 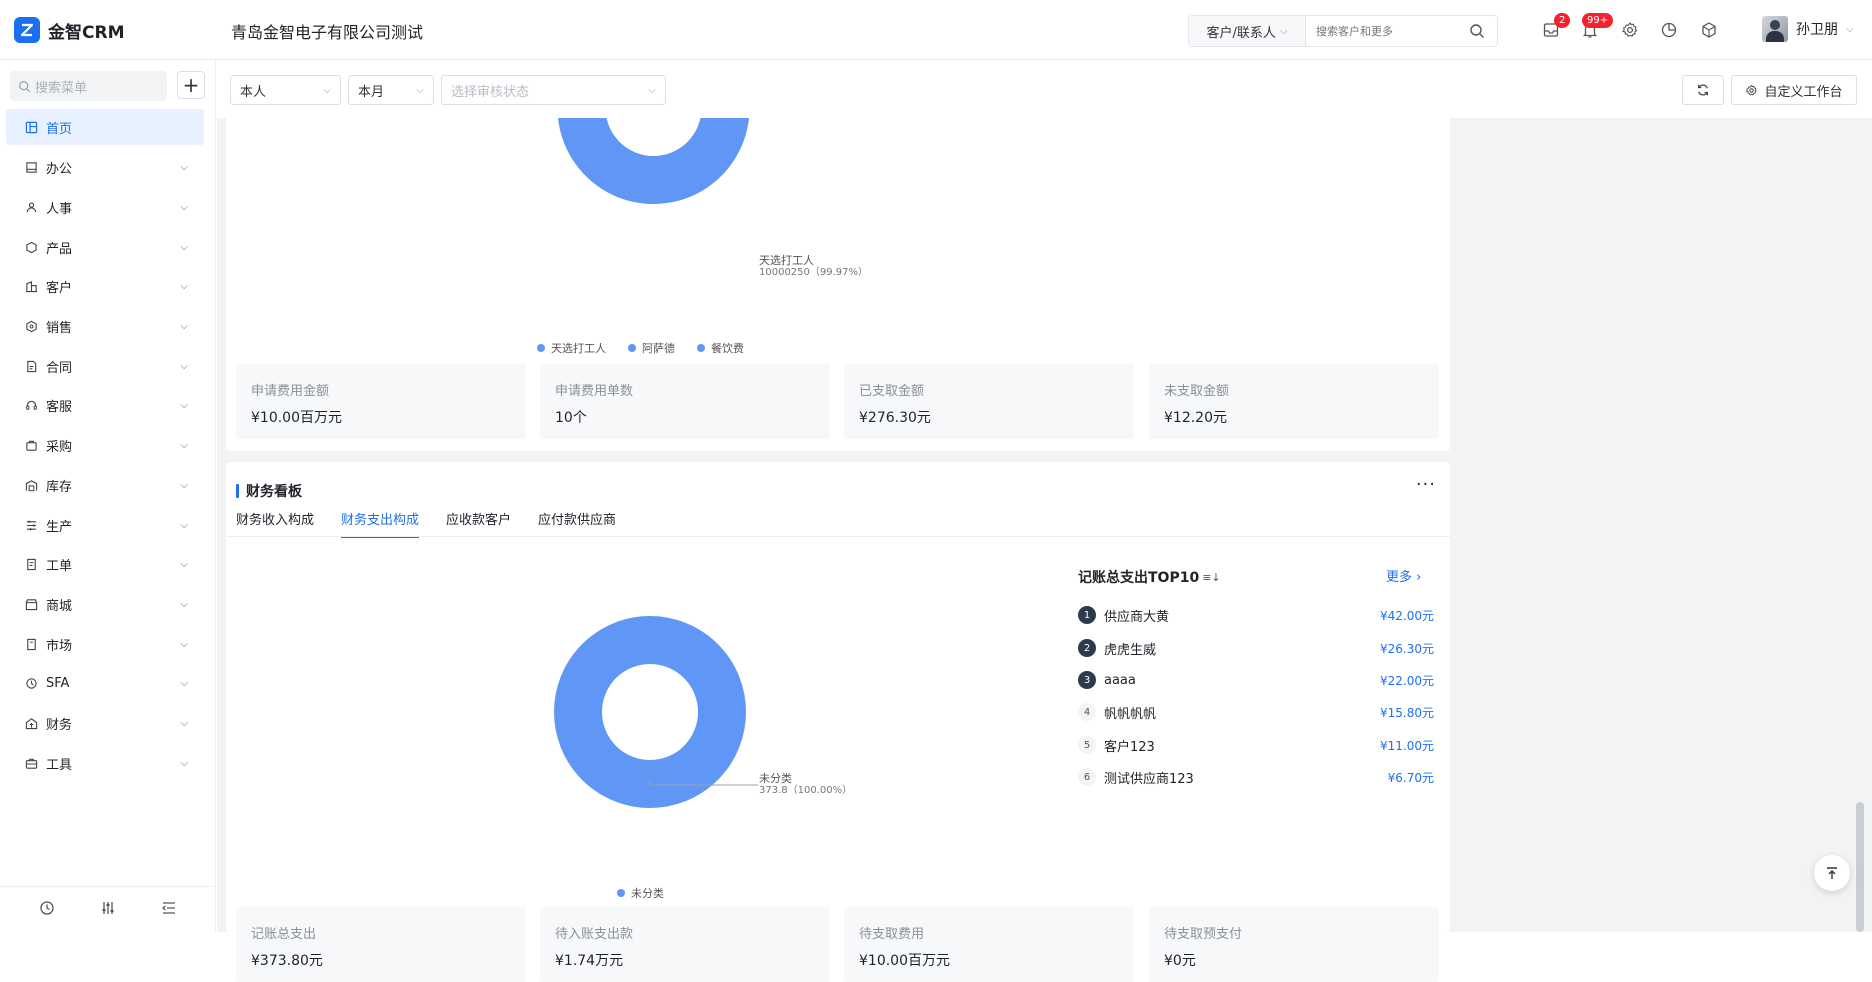 What do you see at coordinates (59, 329) in the screenshot?
I see `sidebar-item-label: 销售` at bounding box center [59, 329].